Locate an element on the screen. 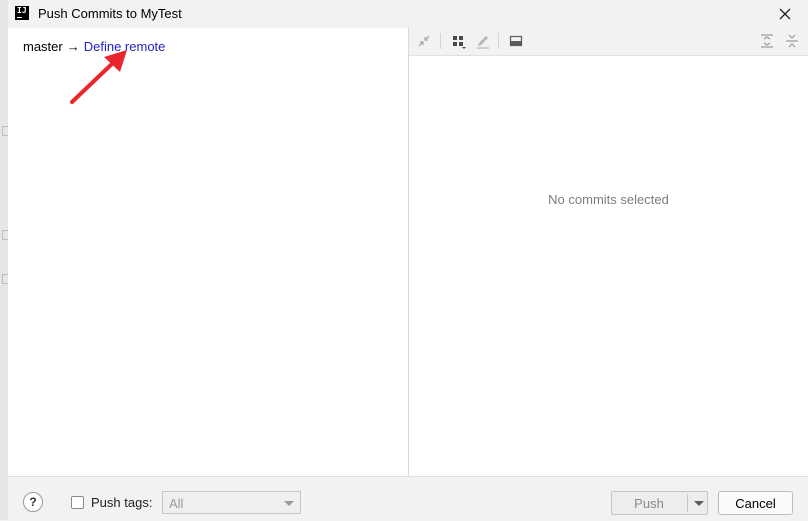 This screenshot has height=521, width=808. background-window-strip is located at coordinates (4, 260).